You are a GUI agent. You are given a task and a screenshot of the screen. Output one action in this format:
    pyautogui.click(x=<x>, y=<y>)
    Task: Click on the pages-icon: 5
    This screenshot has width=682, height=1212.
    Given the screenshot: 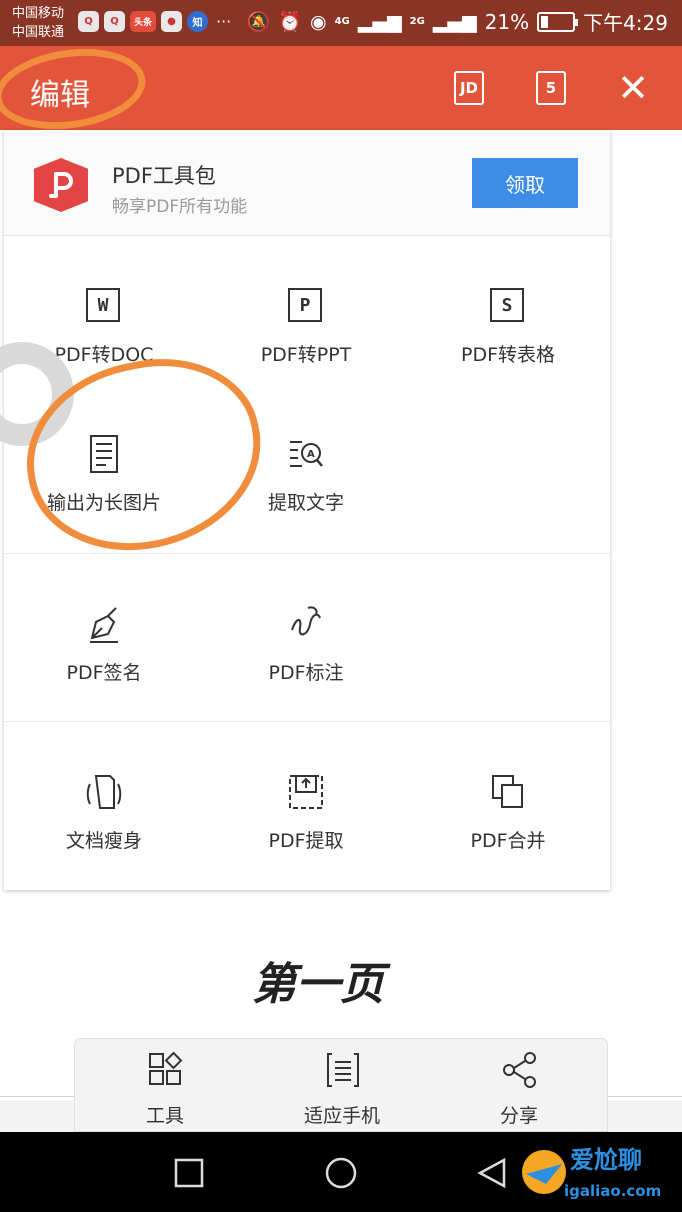 What is the action you would take?
    pyautogui.click(x=551, y=88)
    